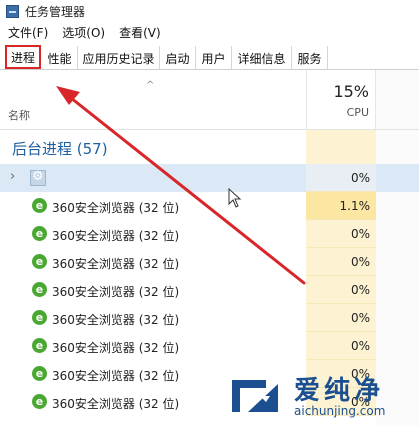 The width and height of the screenshot is (419, 426). Describe the element at coordinates (255, 396) in the screenshot. I see `brand-logo-icon` at that location.